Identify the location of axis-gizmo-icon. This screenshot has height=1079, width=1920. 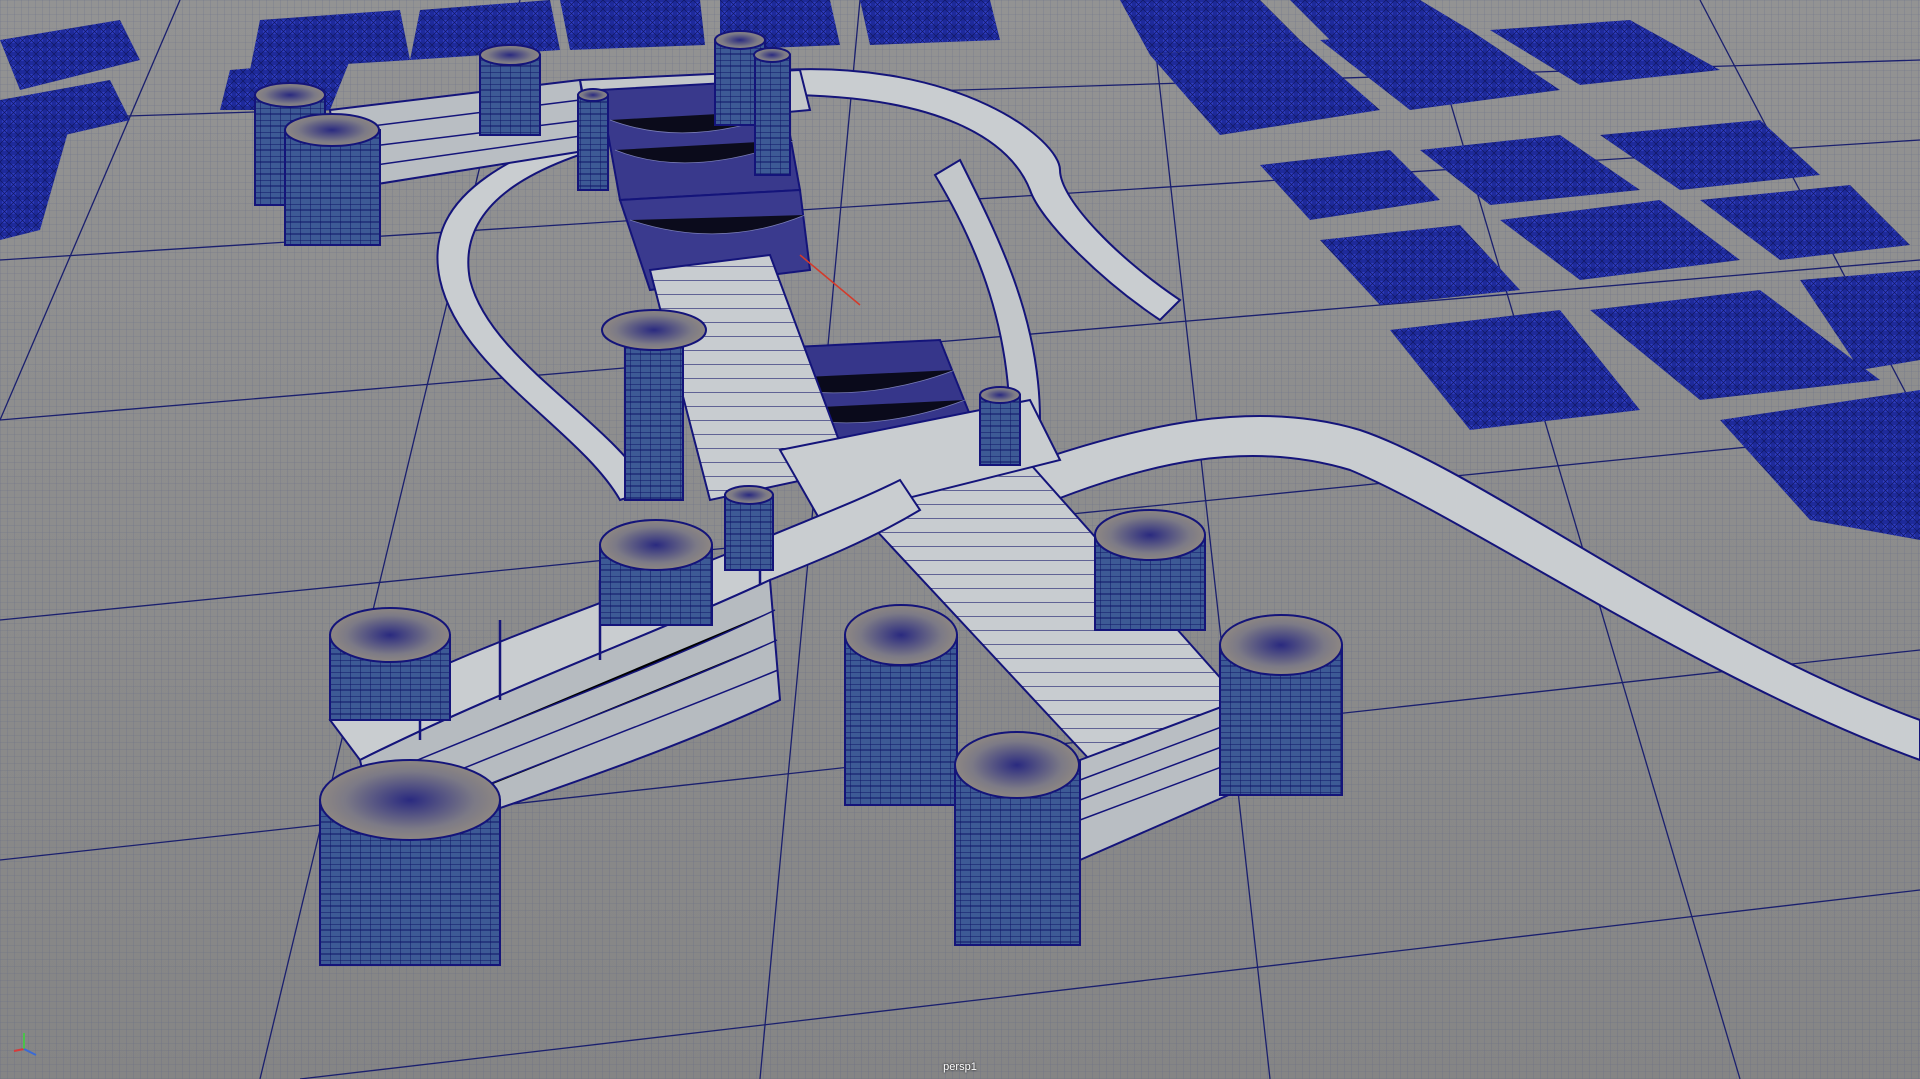
(25, 1044).